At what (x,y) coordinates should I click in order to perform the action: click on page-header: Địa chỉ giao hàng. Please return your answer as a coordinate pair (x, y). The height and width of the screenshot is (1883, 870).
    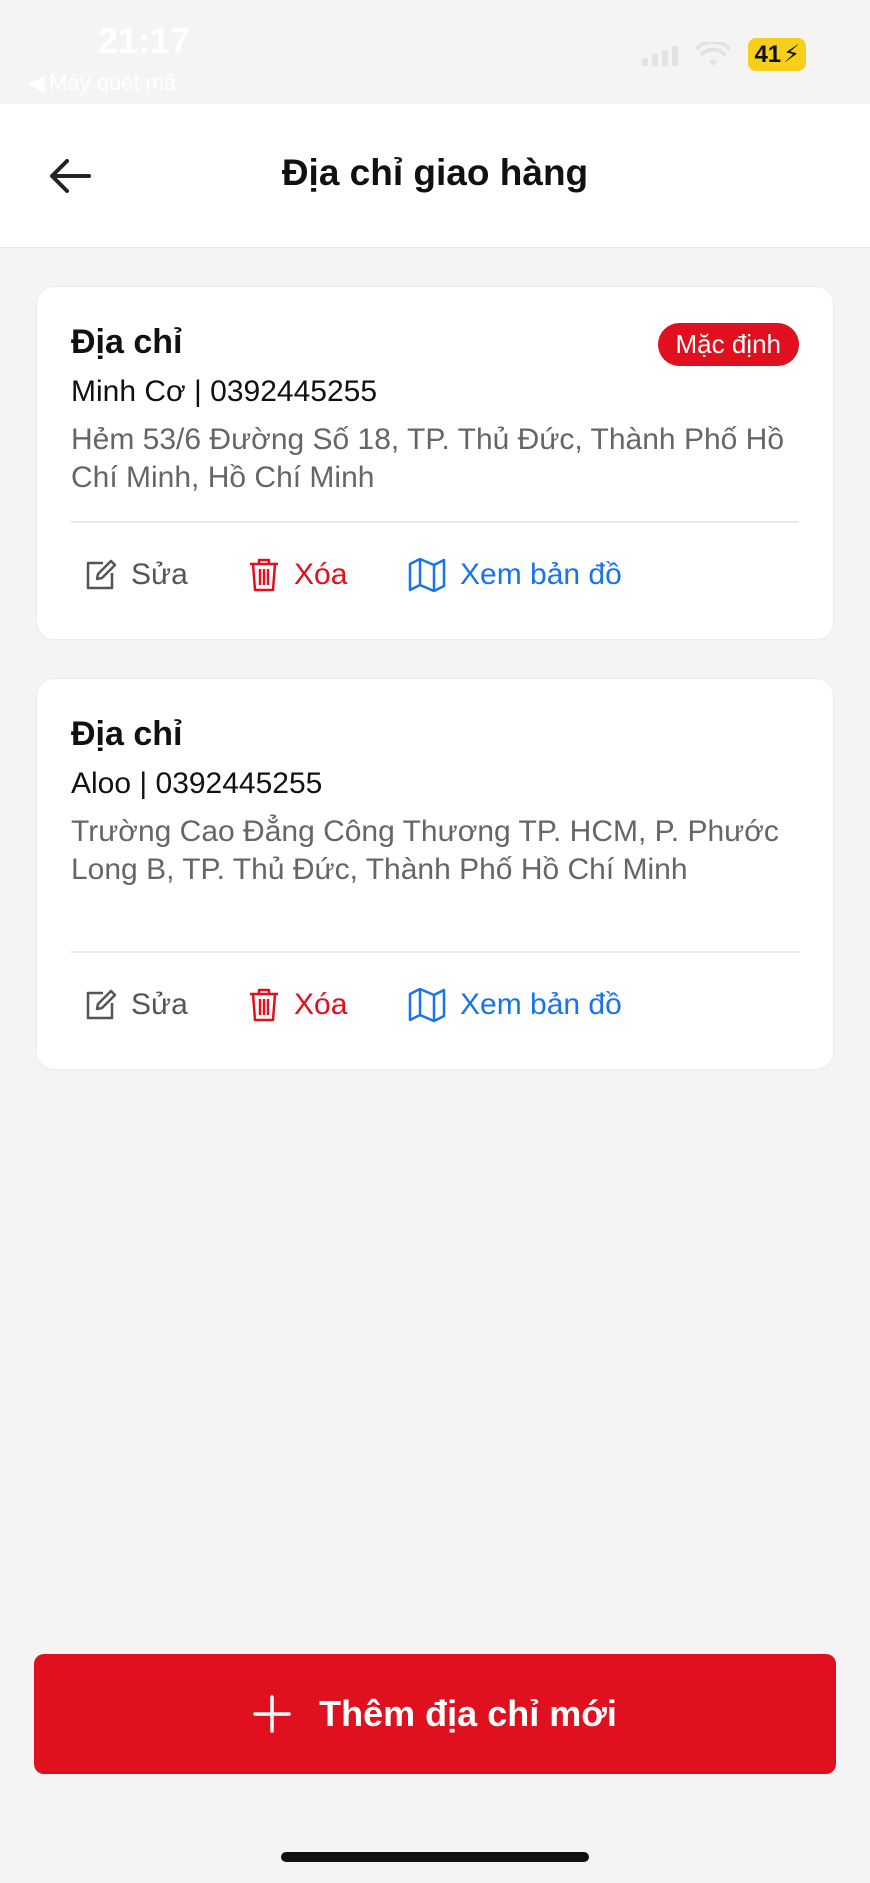
    Looking at the image, I should click on (435, 176).